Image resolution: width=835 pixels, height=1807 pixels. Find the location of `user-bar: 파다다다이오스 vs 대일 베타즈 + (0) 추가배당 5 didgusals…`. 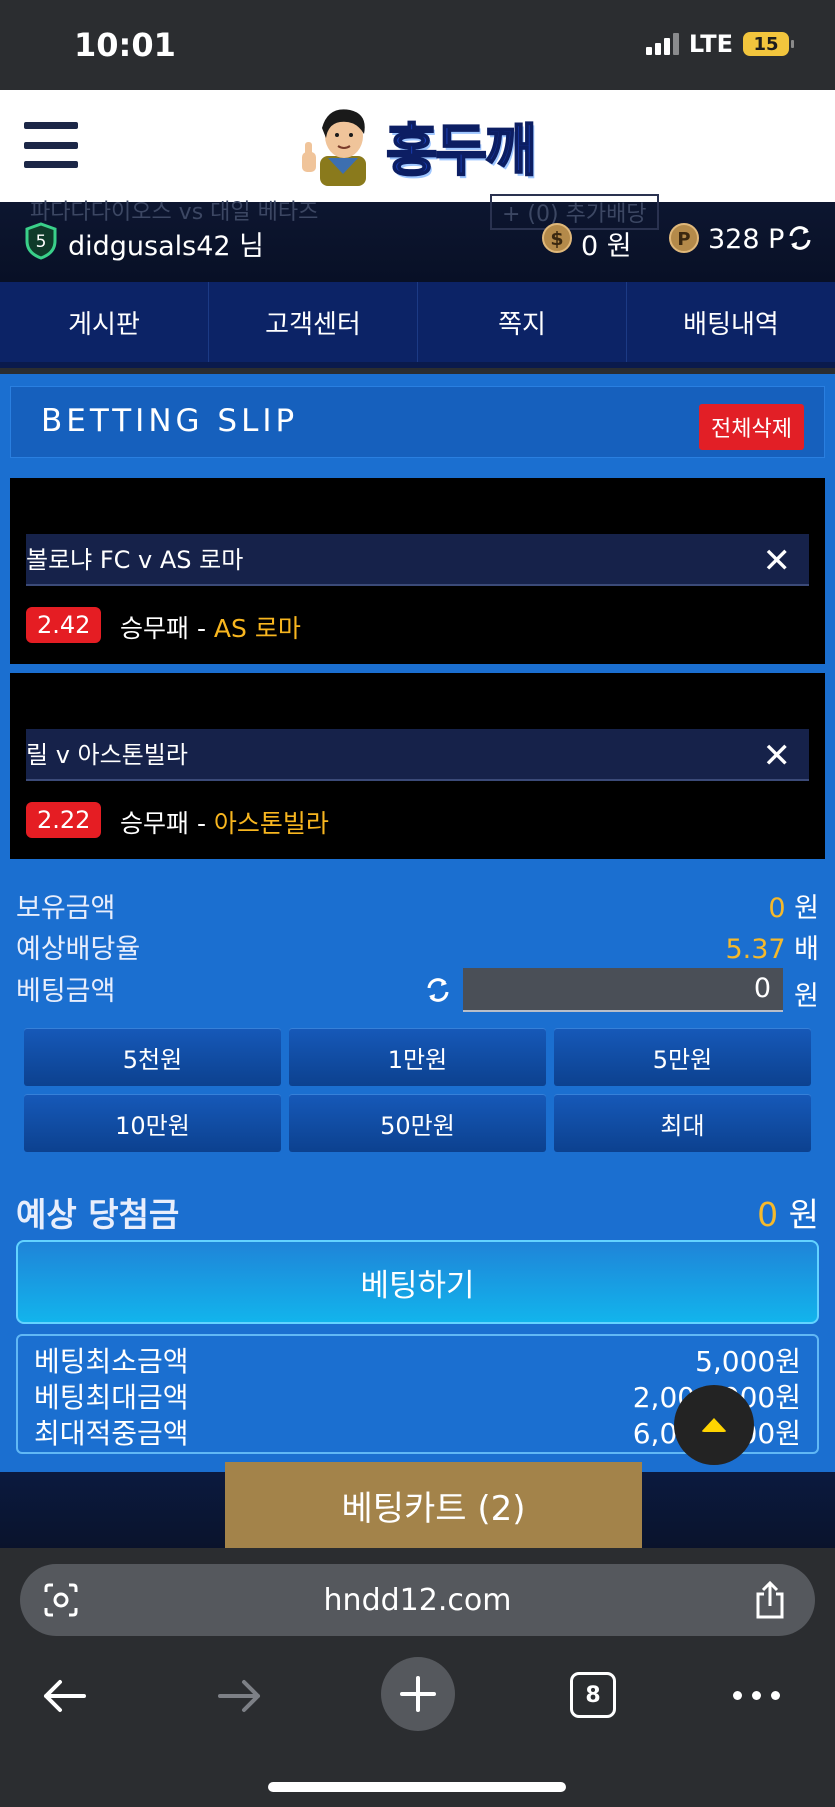

user-bar: 파다다다이오스 vs 대일 베타즈 + (0) 추가배당 5 didgusals… is located at coordinates (417, 238).